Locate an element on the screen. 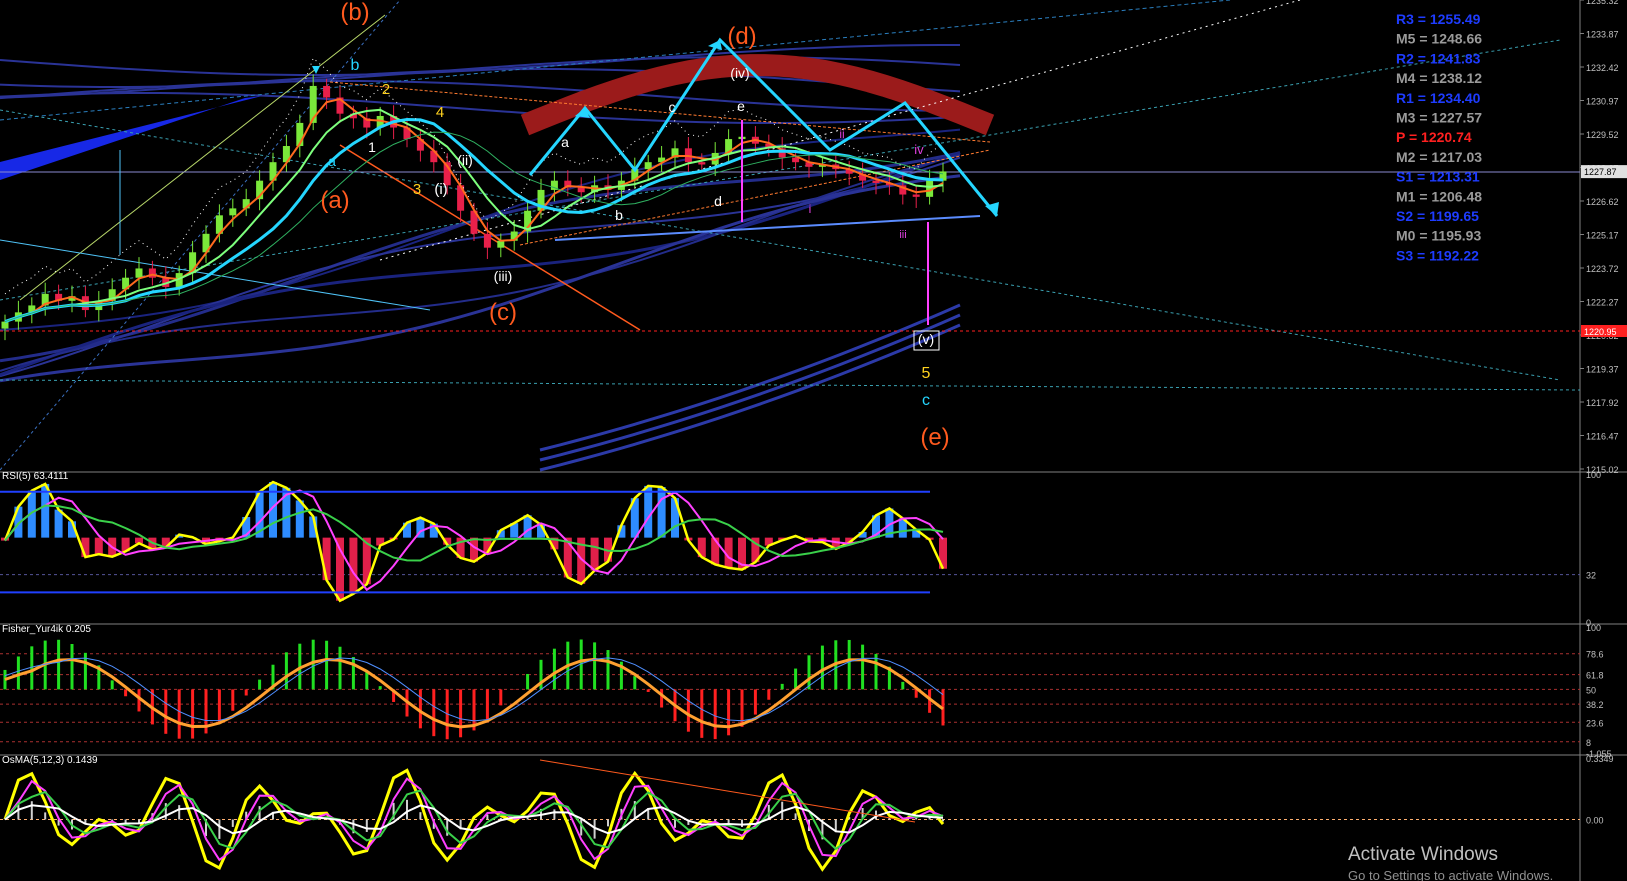 This screenshot has width=1627, height=881. wave-label-6: a is located at coordinates (332, 161).